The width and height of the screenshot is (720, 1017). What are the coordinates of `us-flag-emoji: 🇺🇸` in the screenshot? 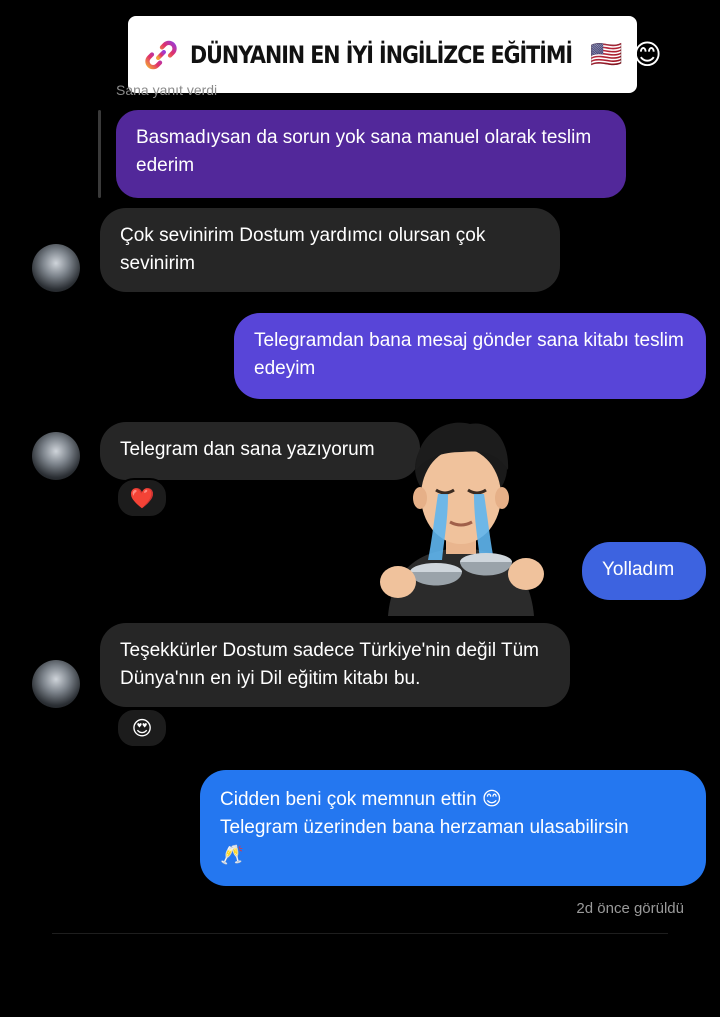 It's located at (606, 54).